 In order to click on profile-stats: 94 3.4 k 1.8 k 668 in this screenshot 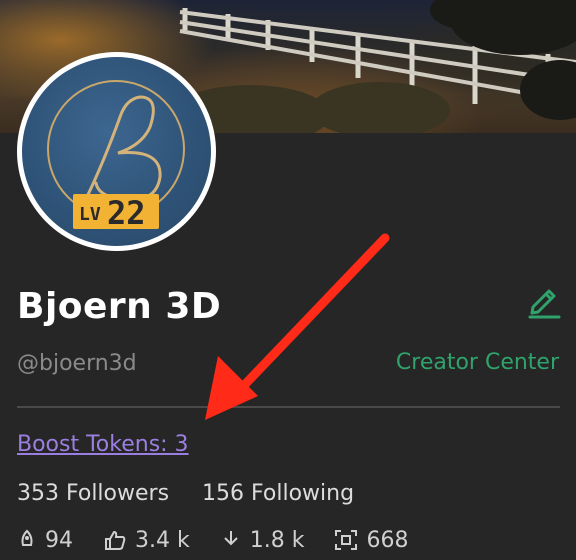, I will do `click(227, 540)`.